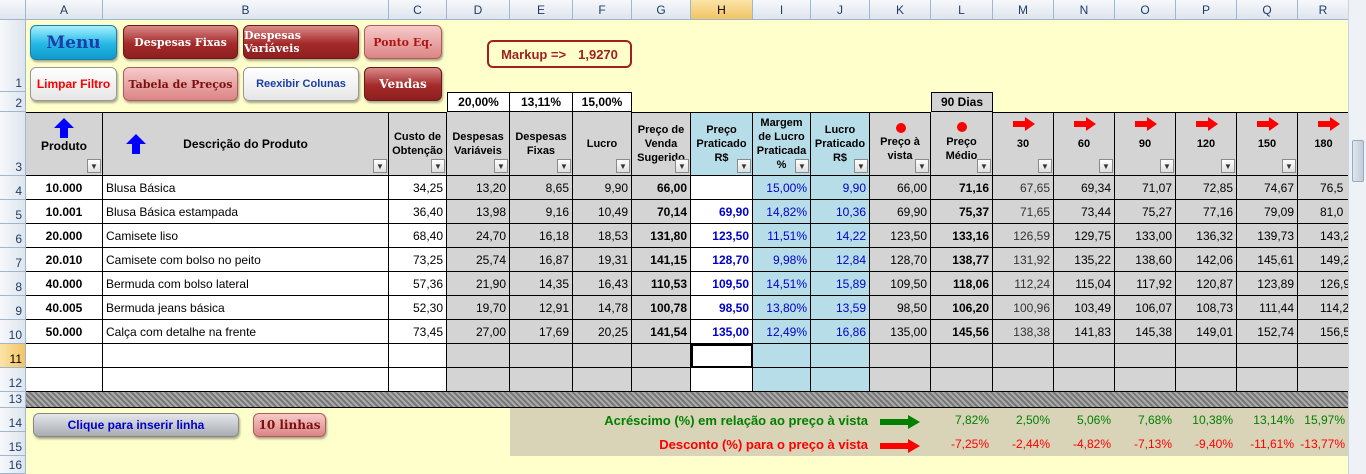 The height and width of the screenshot is (474, 1366). I want to click on cell-prazo-60: 103,49, so click(1084, 308).